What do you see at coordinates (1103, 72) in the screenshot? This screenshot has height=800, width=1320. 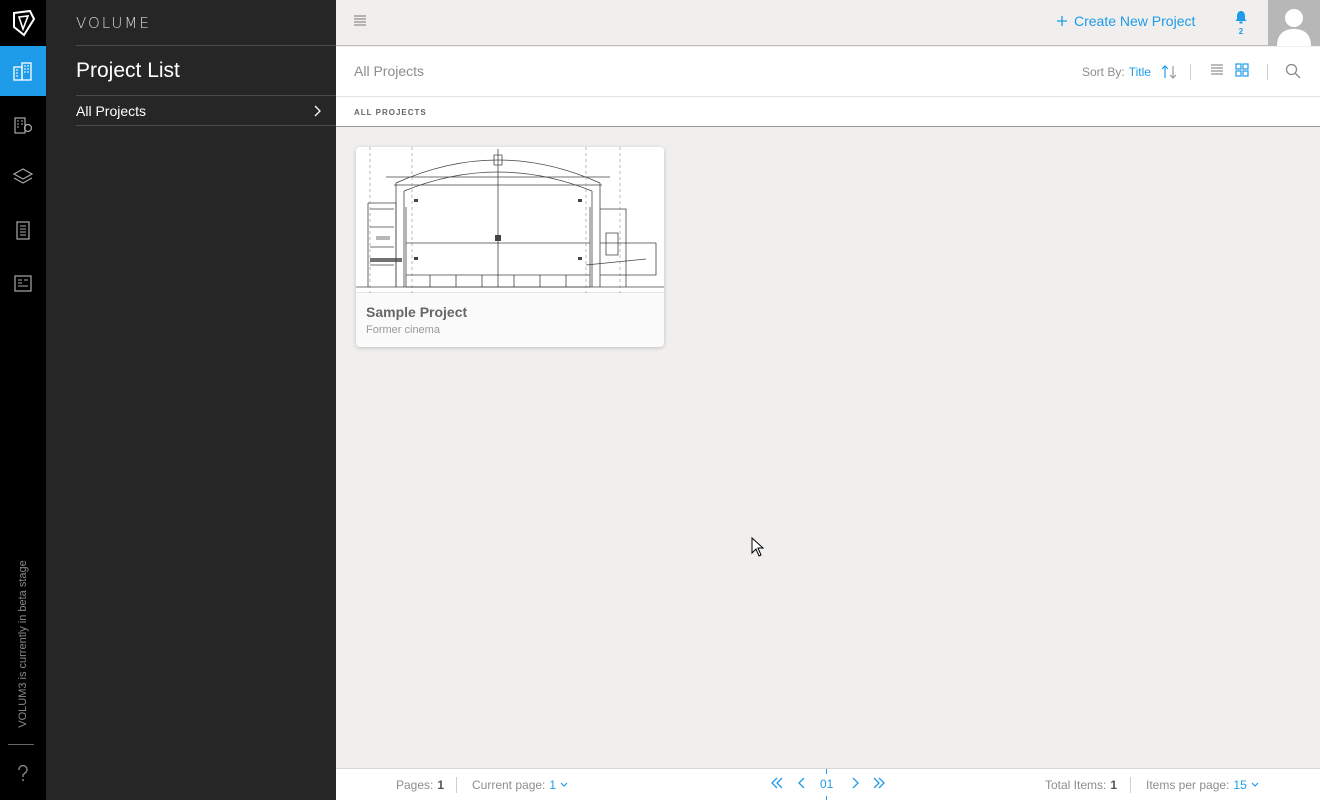 I see `sort-label: Sort By:` at bounding box center [1103, 72].